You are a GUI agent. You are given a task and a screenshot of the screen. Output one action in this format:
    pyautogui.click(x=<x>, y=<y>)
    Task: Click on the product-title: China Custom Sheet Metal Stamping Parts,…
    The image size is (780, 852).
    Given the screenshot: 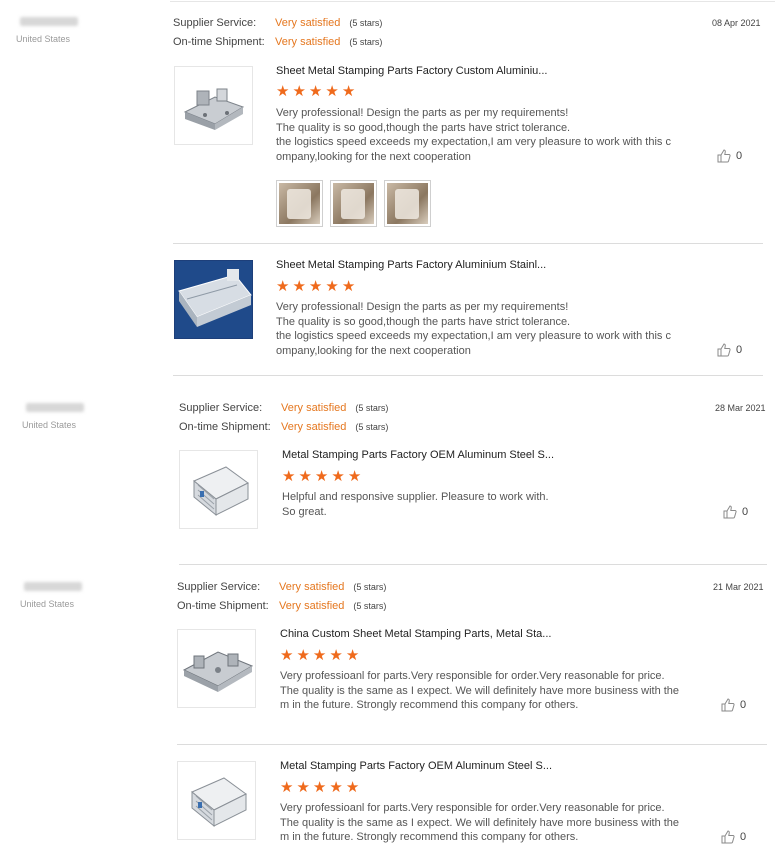 What is the action you would take?
    pyautogui.click(x=415, y=634)
    